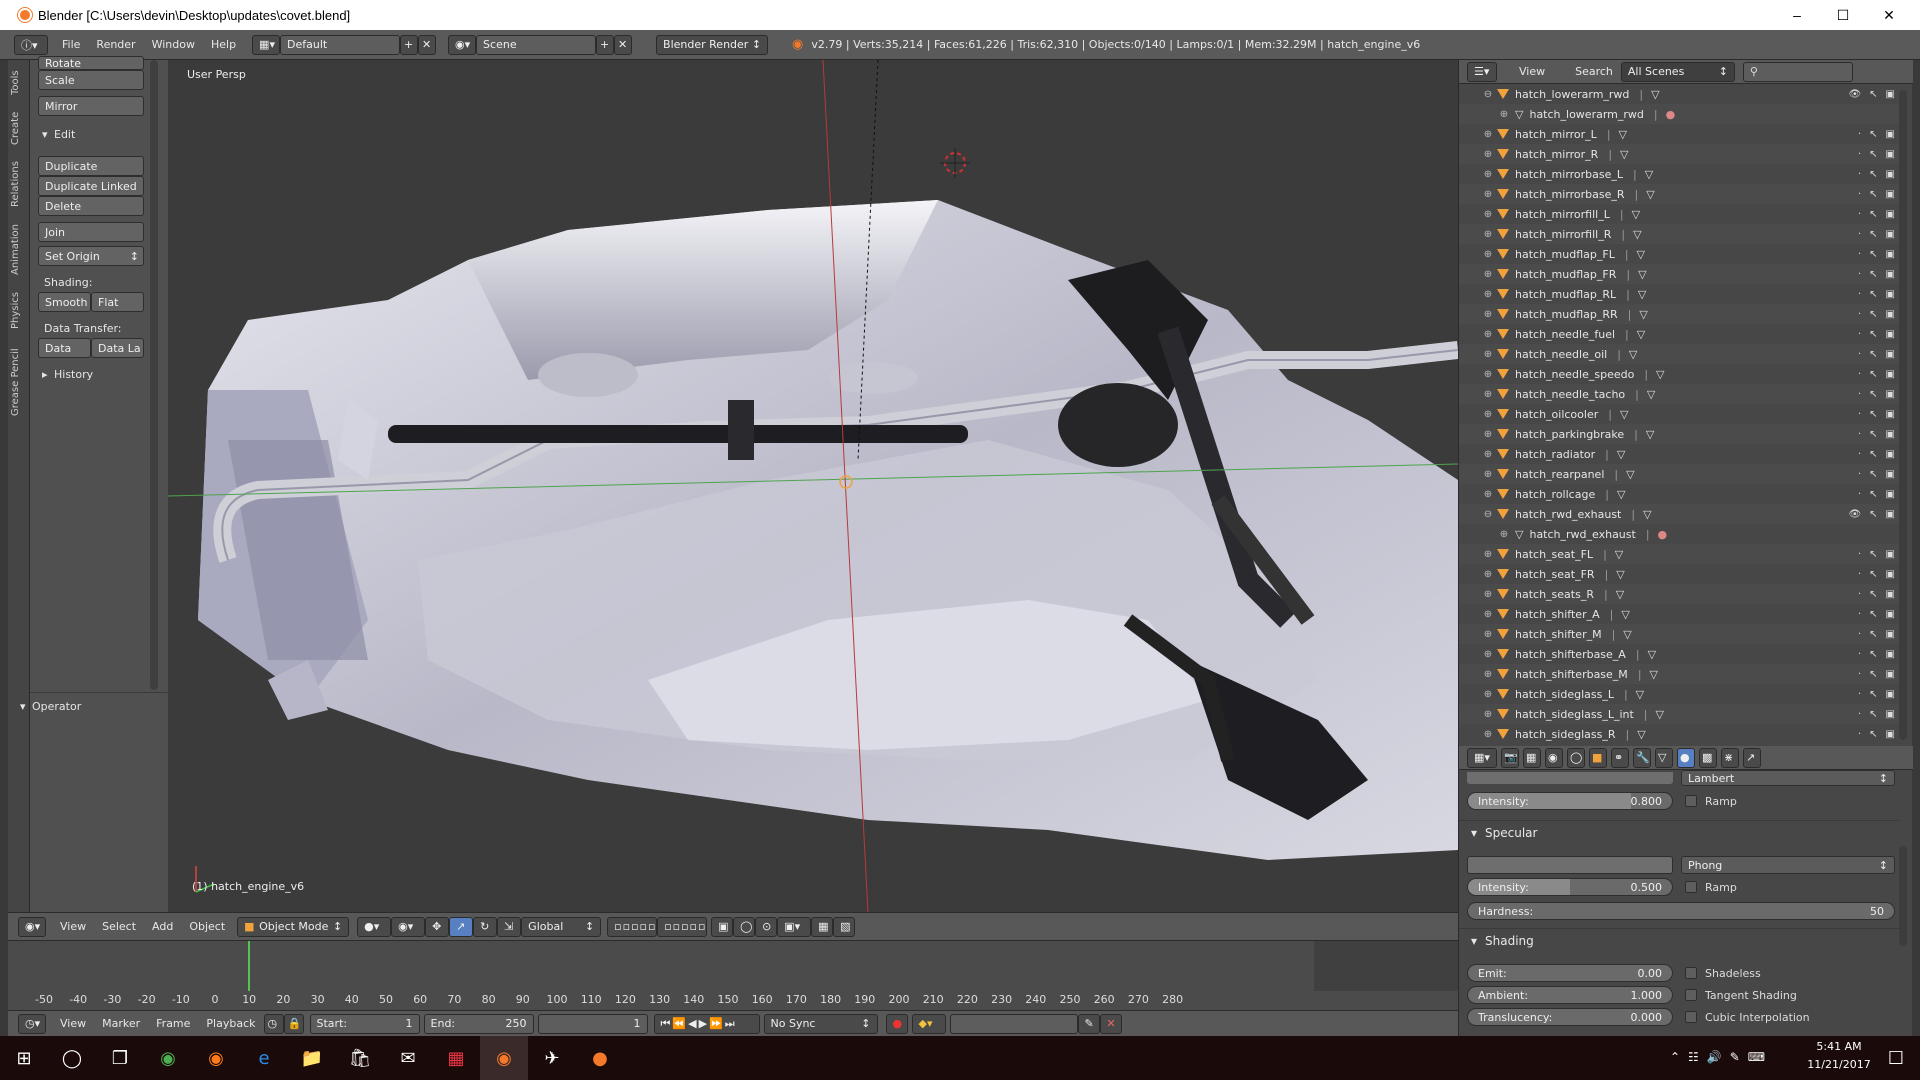 This screenshot has width=1920, height=1080. I want to click on render-engine-select: Blender Render ↕, so click(712, 44).